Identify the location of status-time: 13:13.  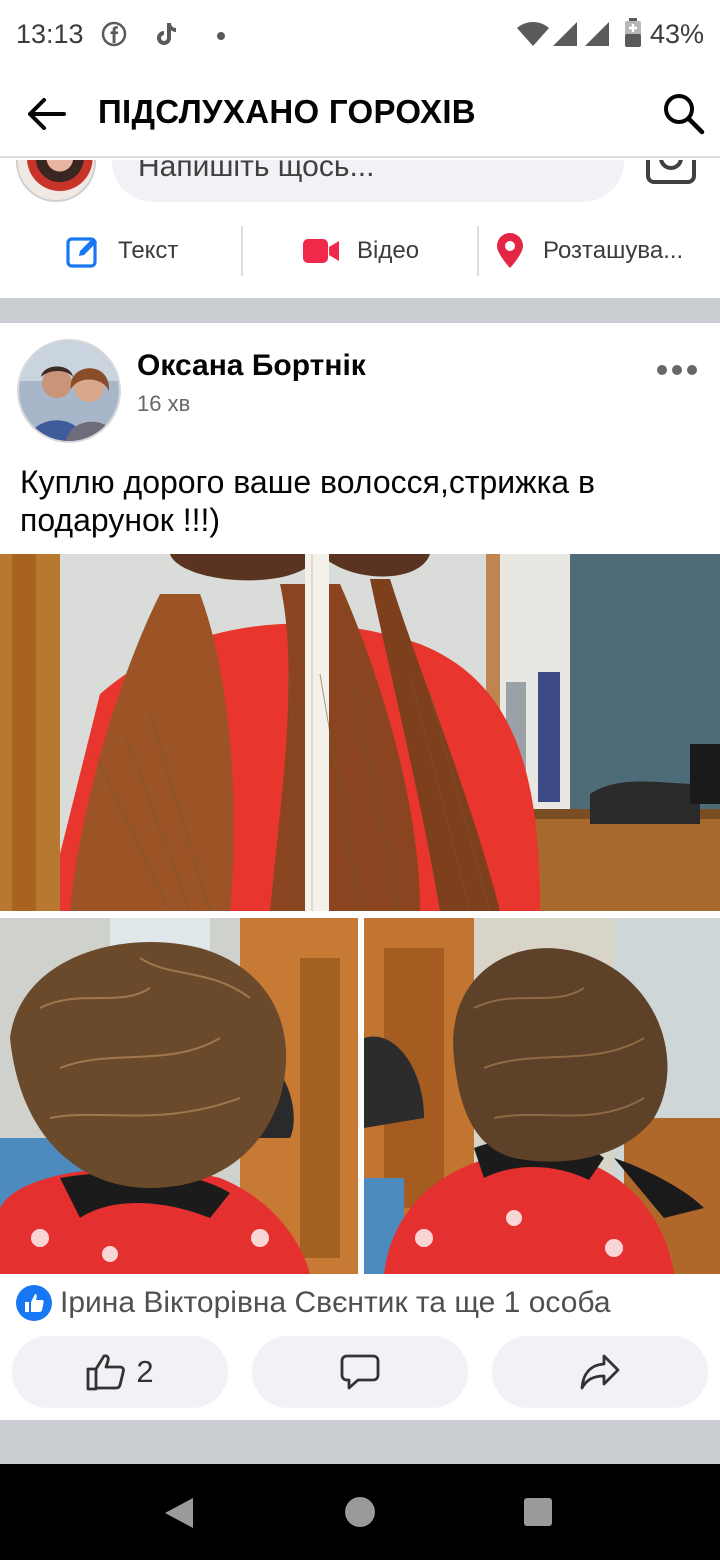
(50, 34).